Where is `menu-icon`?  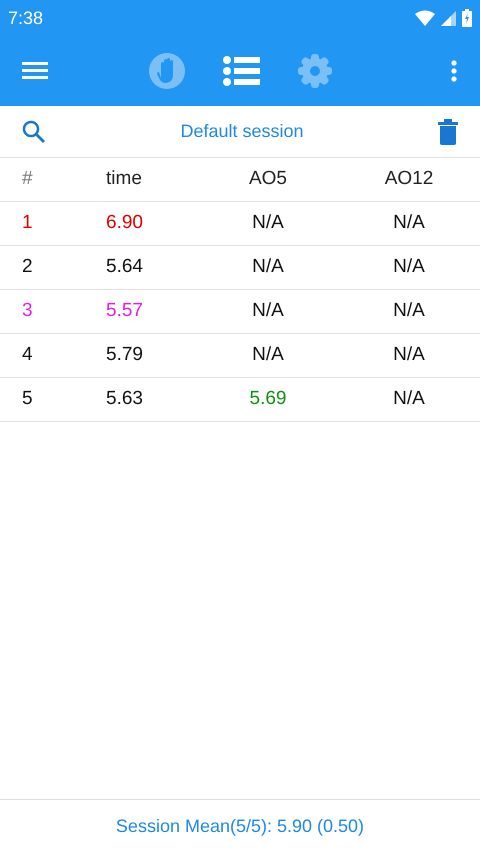 menu-icon is located at coordinates (36, 71).